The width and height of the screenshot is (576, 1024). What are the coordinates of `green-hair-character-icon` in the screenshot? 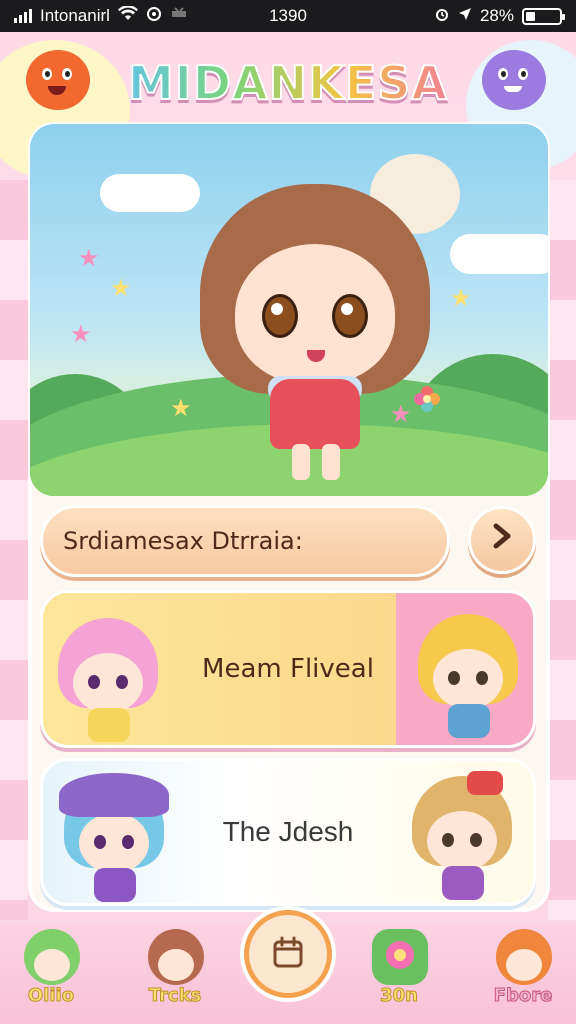 It's located at (52, 957).